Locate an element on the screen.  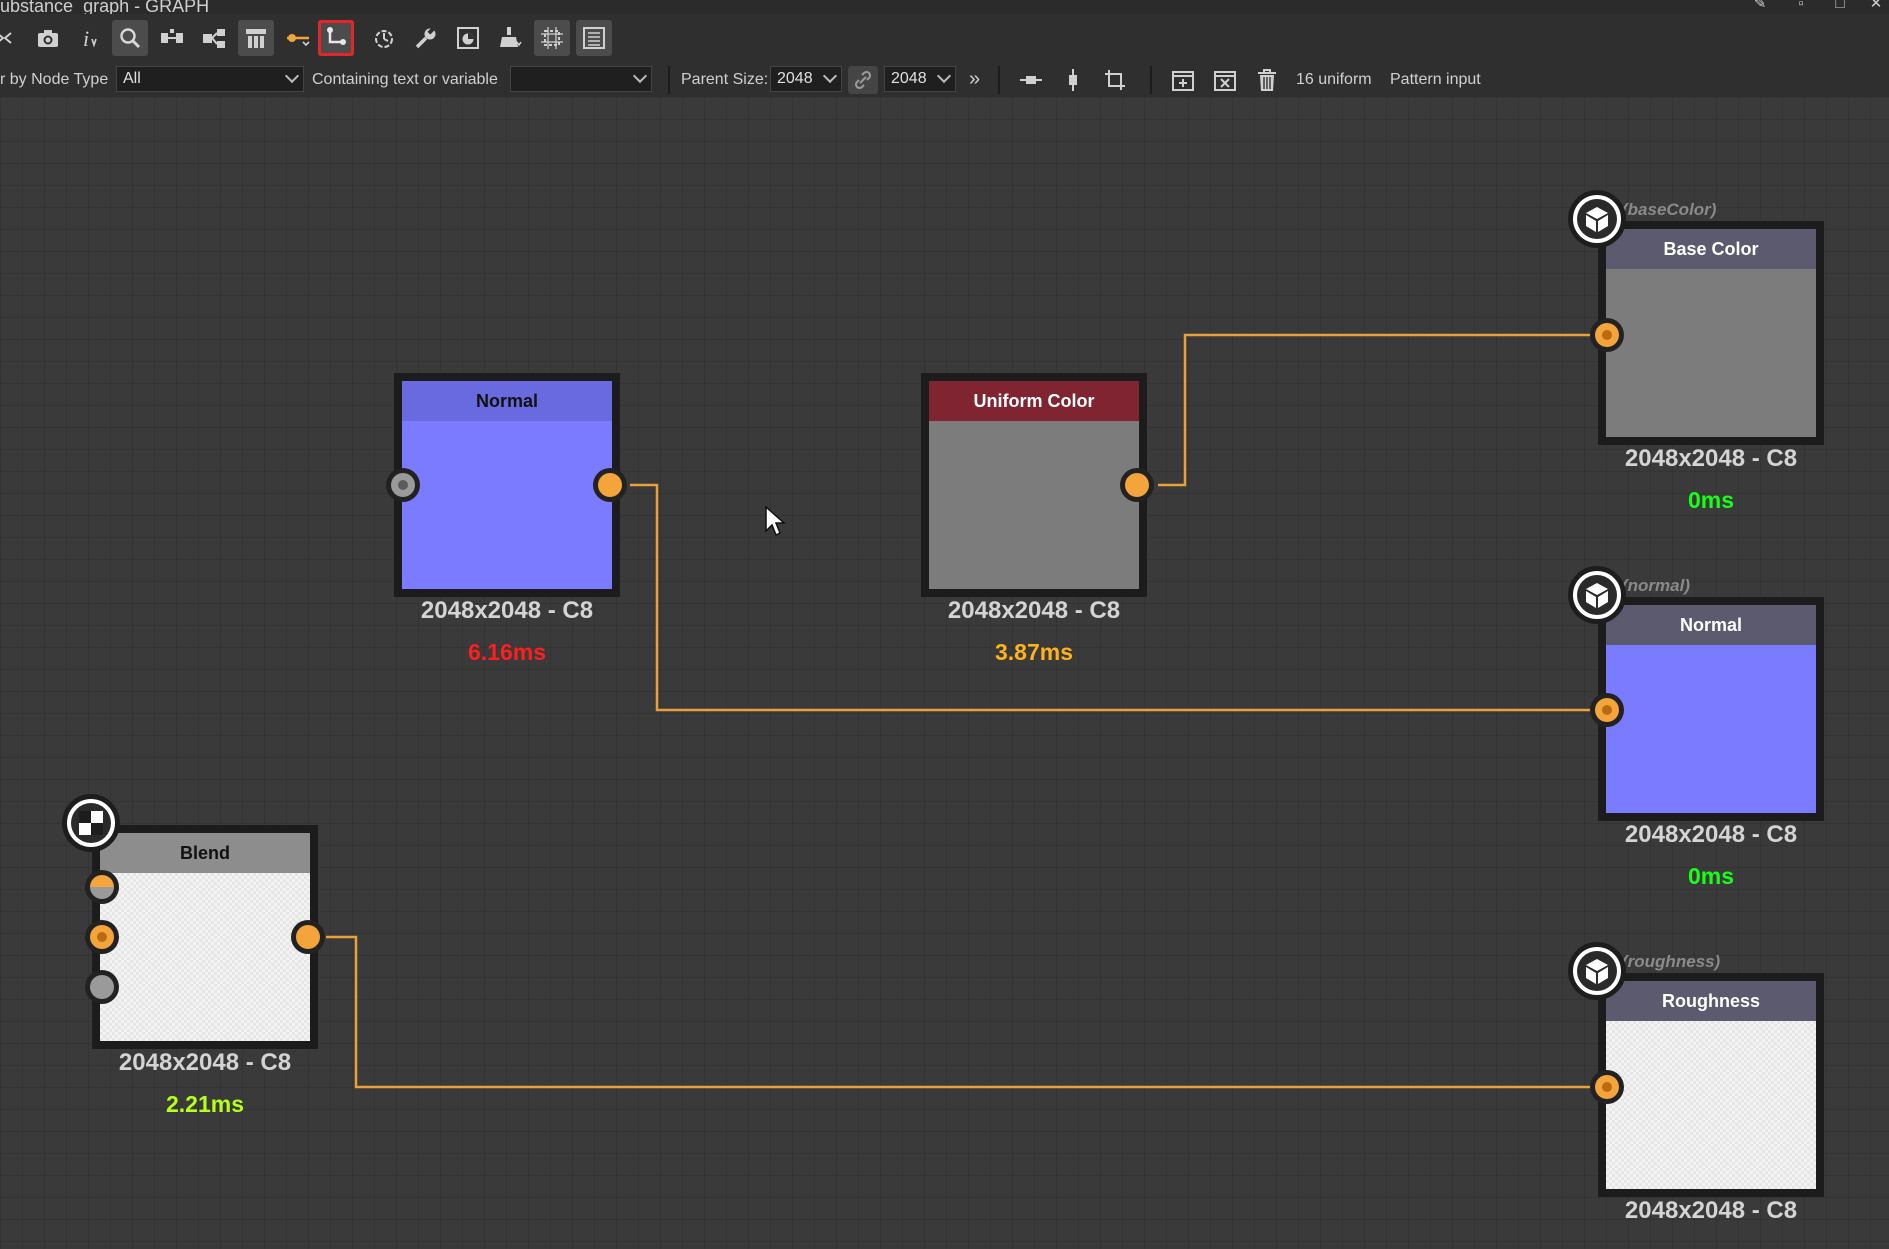
node-title: Roughness is located at coordinates (1711, 1001).